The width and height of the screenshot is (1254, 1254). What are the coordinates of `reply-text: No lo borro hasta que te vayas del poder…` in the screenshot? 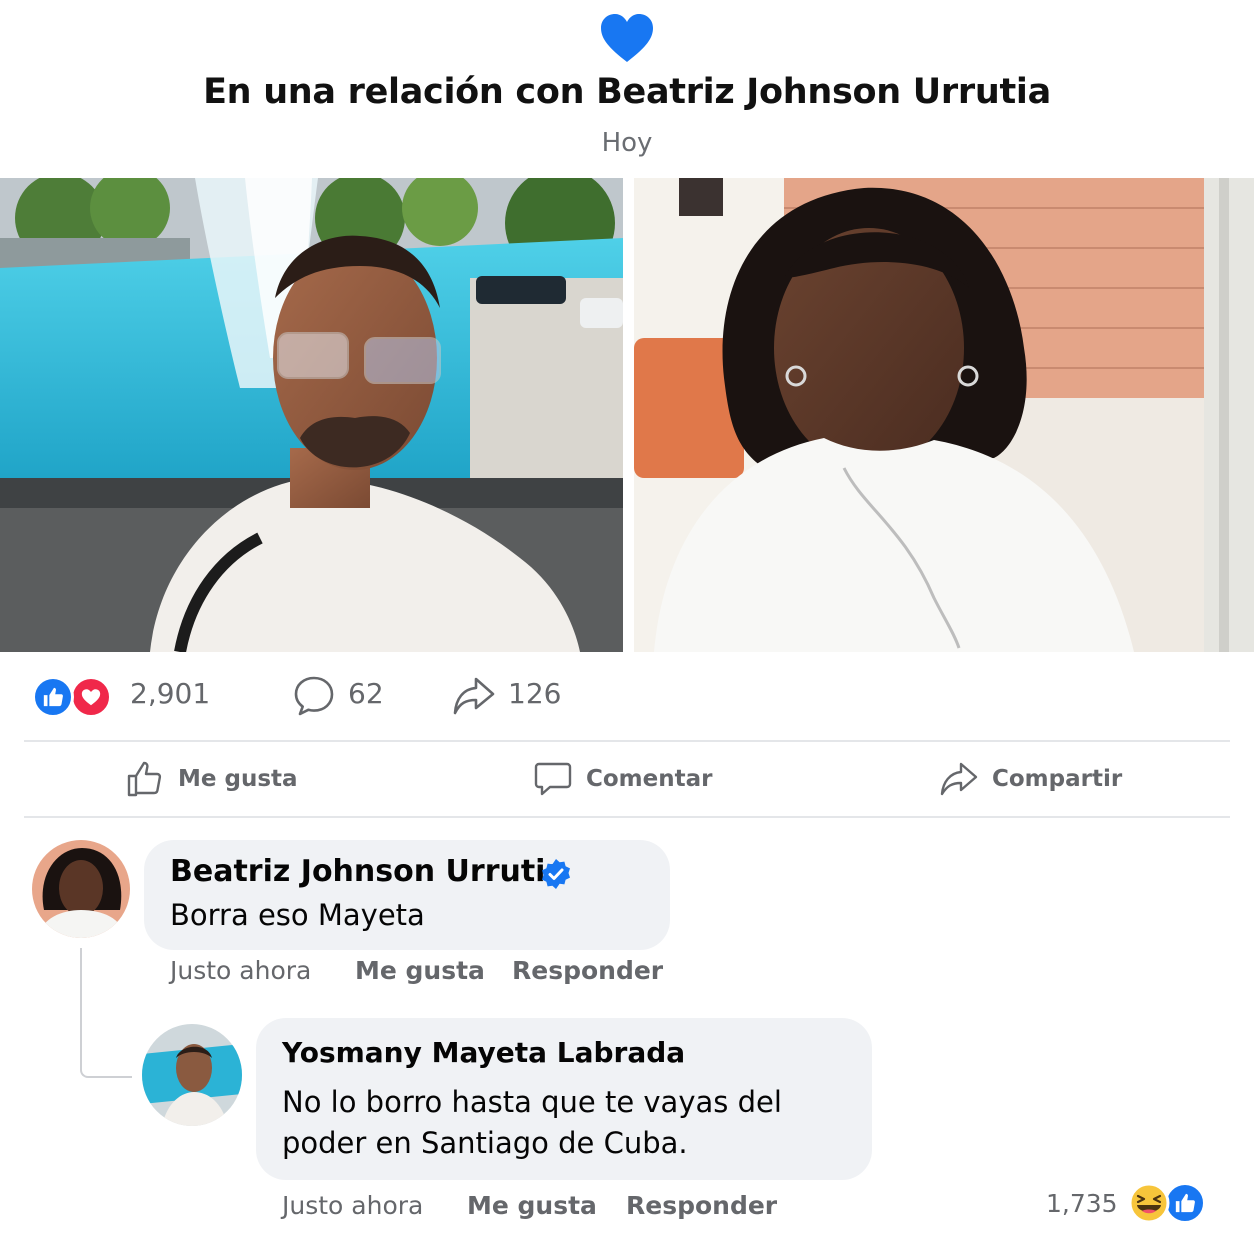 It's located at (532, 1122).